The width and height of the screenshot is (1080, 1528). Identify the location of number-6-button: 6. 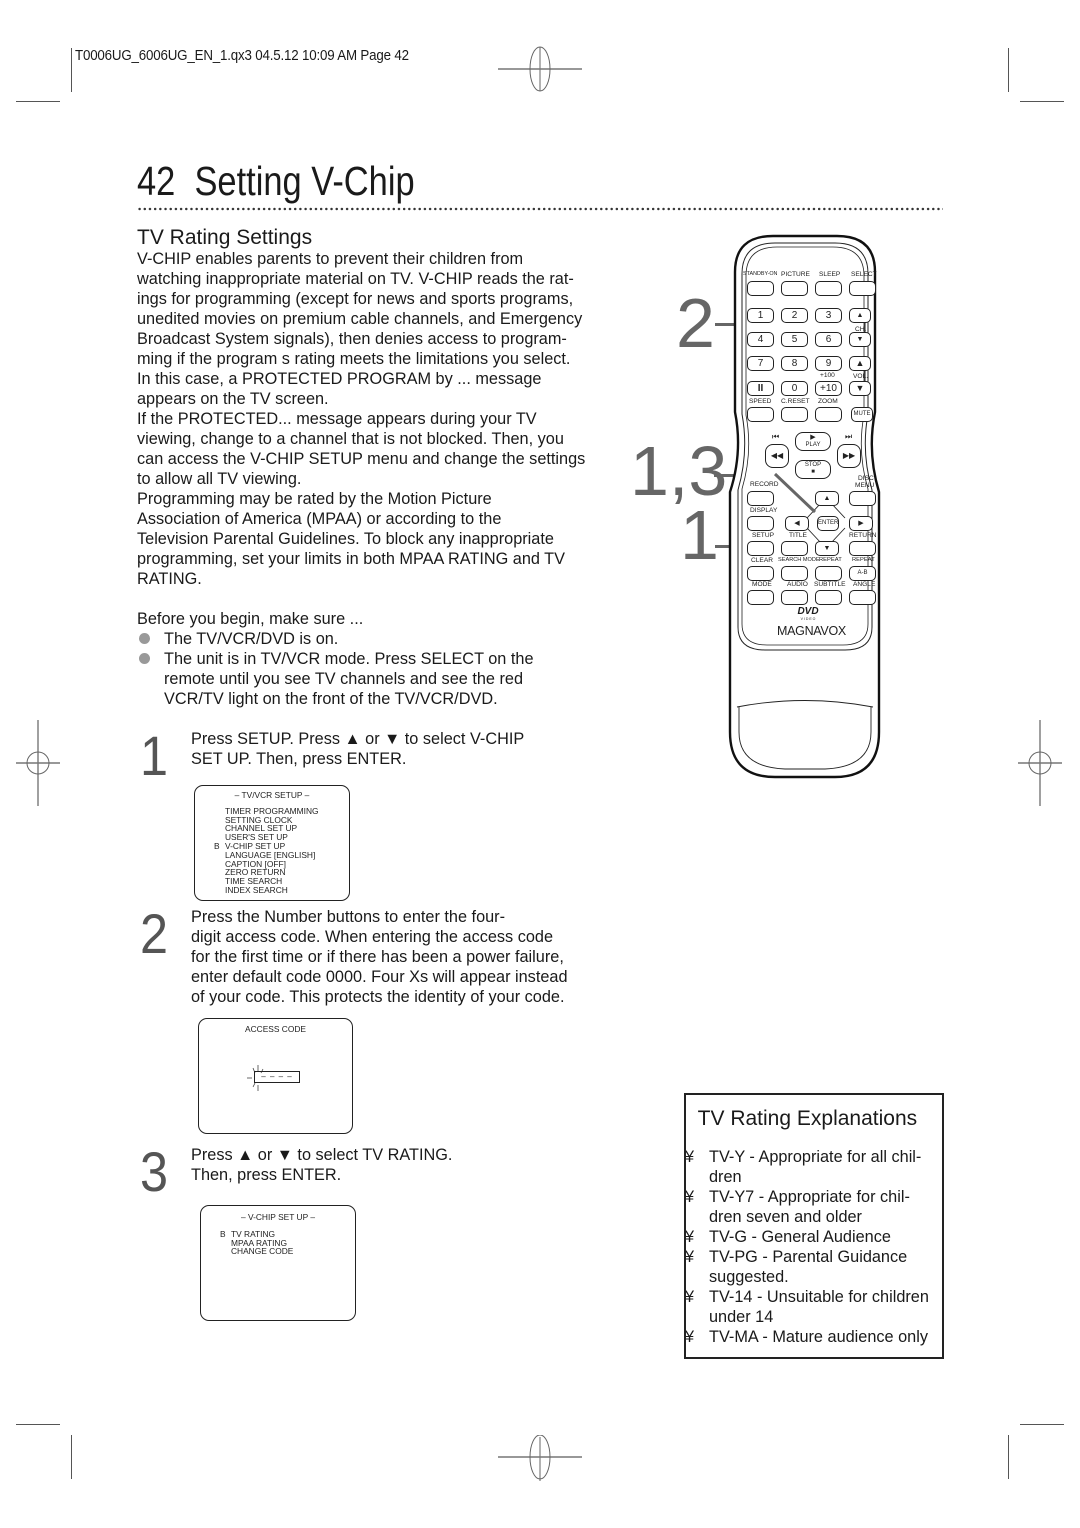
(828, 339).